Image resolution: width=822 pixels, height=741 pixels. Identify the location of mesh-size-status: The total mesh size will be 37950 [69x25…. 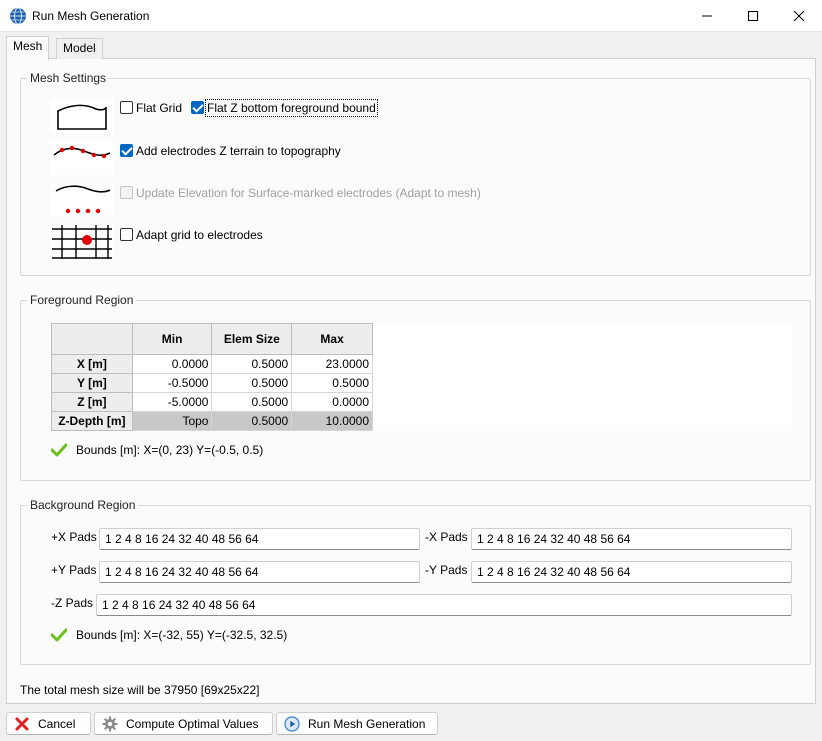
(140, 690).